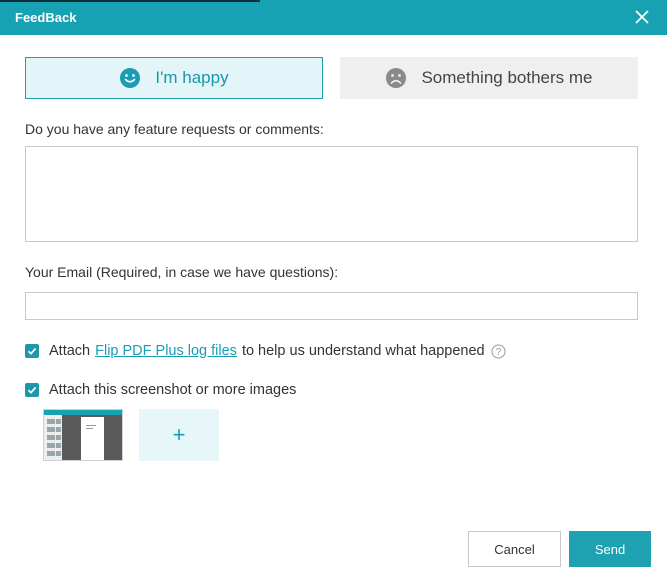  Describe the element at coordinates (331, 306) in the screenshot. I see `email-field` at that location.